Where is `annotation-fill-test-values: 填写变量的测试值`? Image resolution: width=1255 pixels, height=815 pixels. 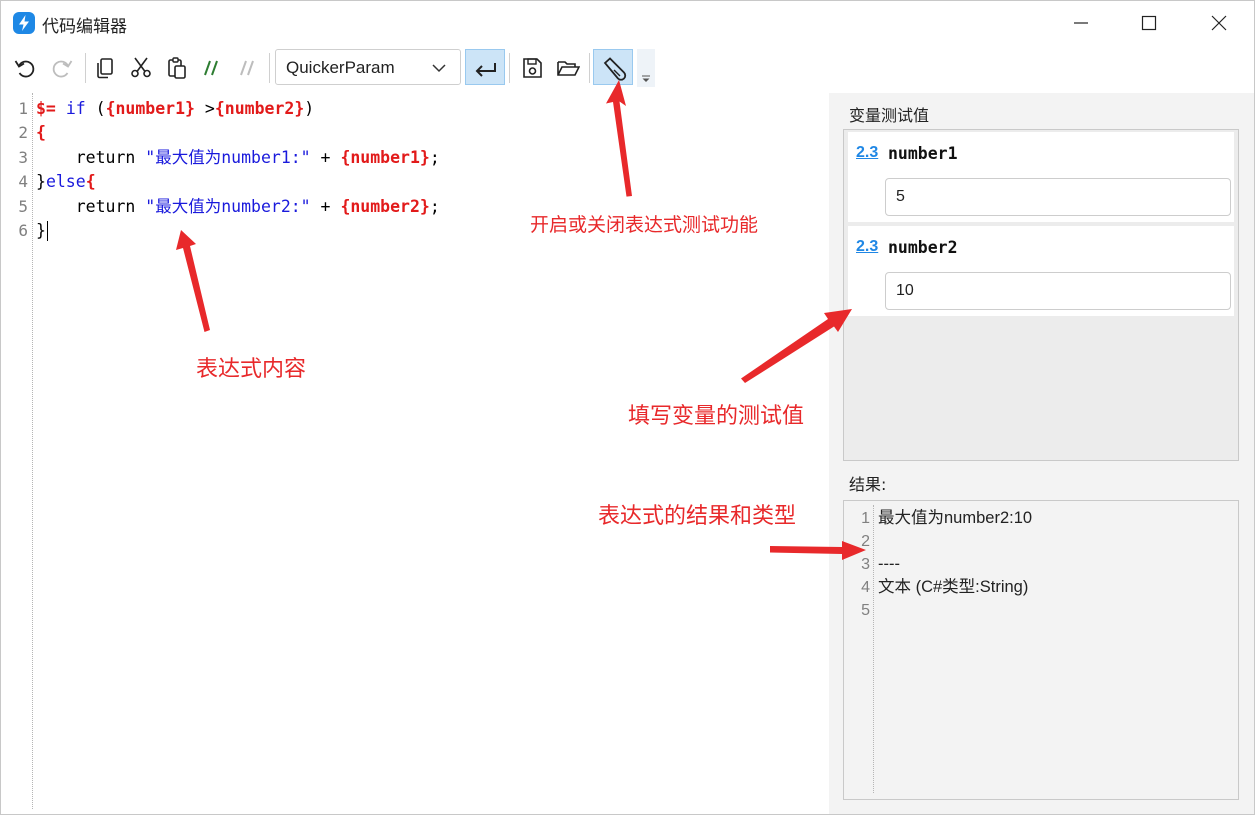
annotation-fill-test-values: 填写变量的测试值 is located at coordinates (716, 416).